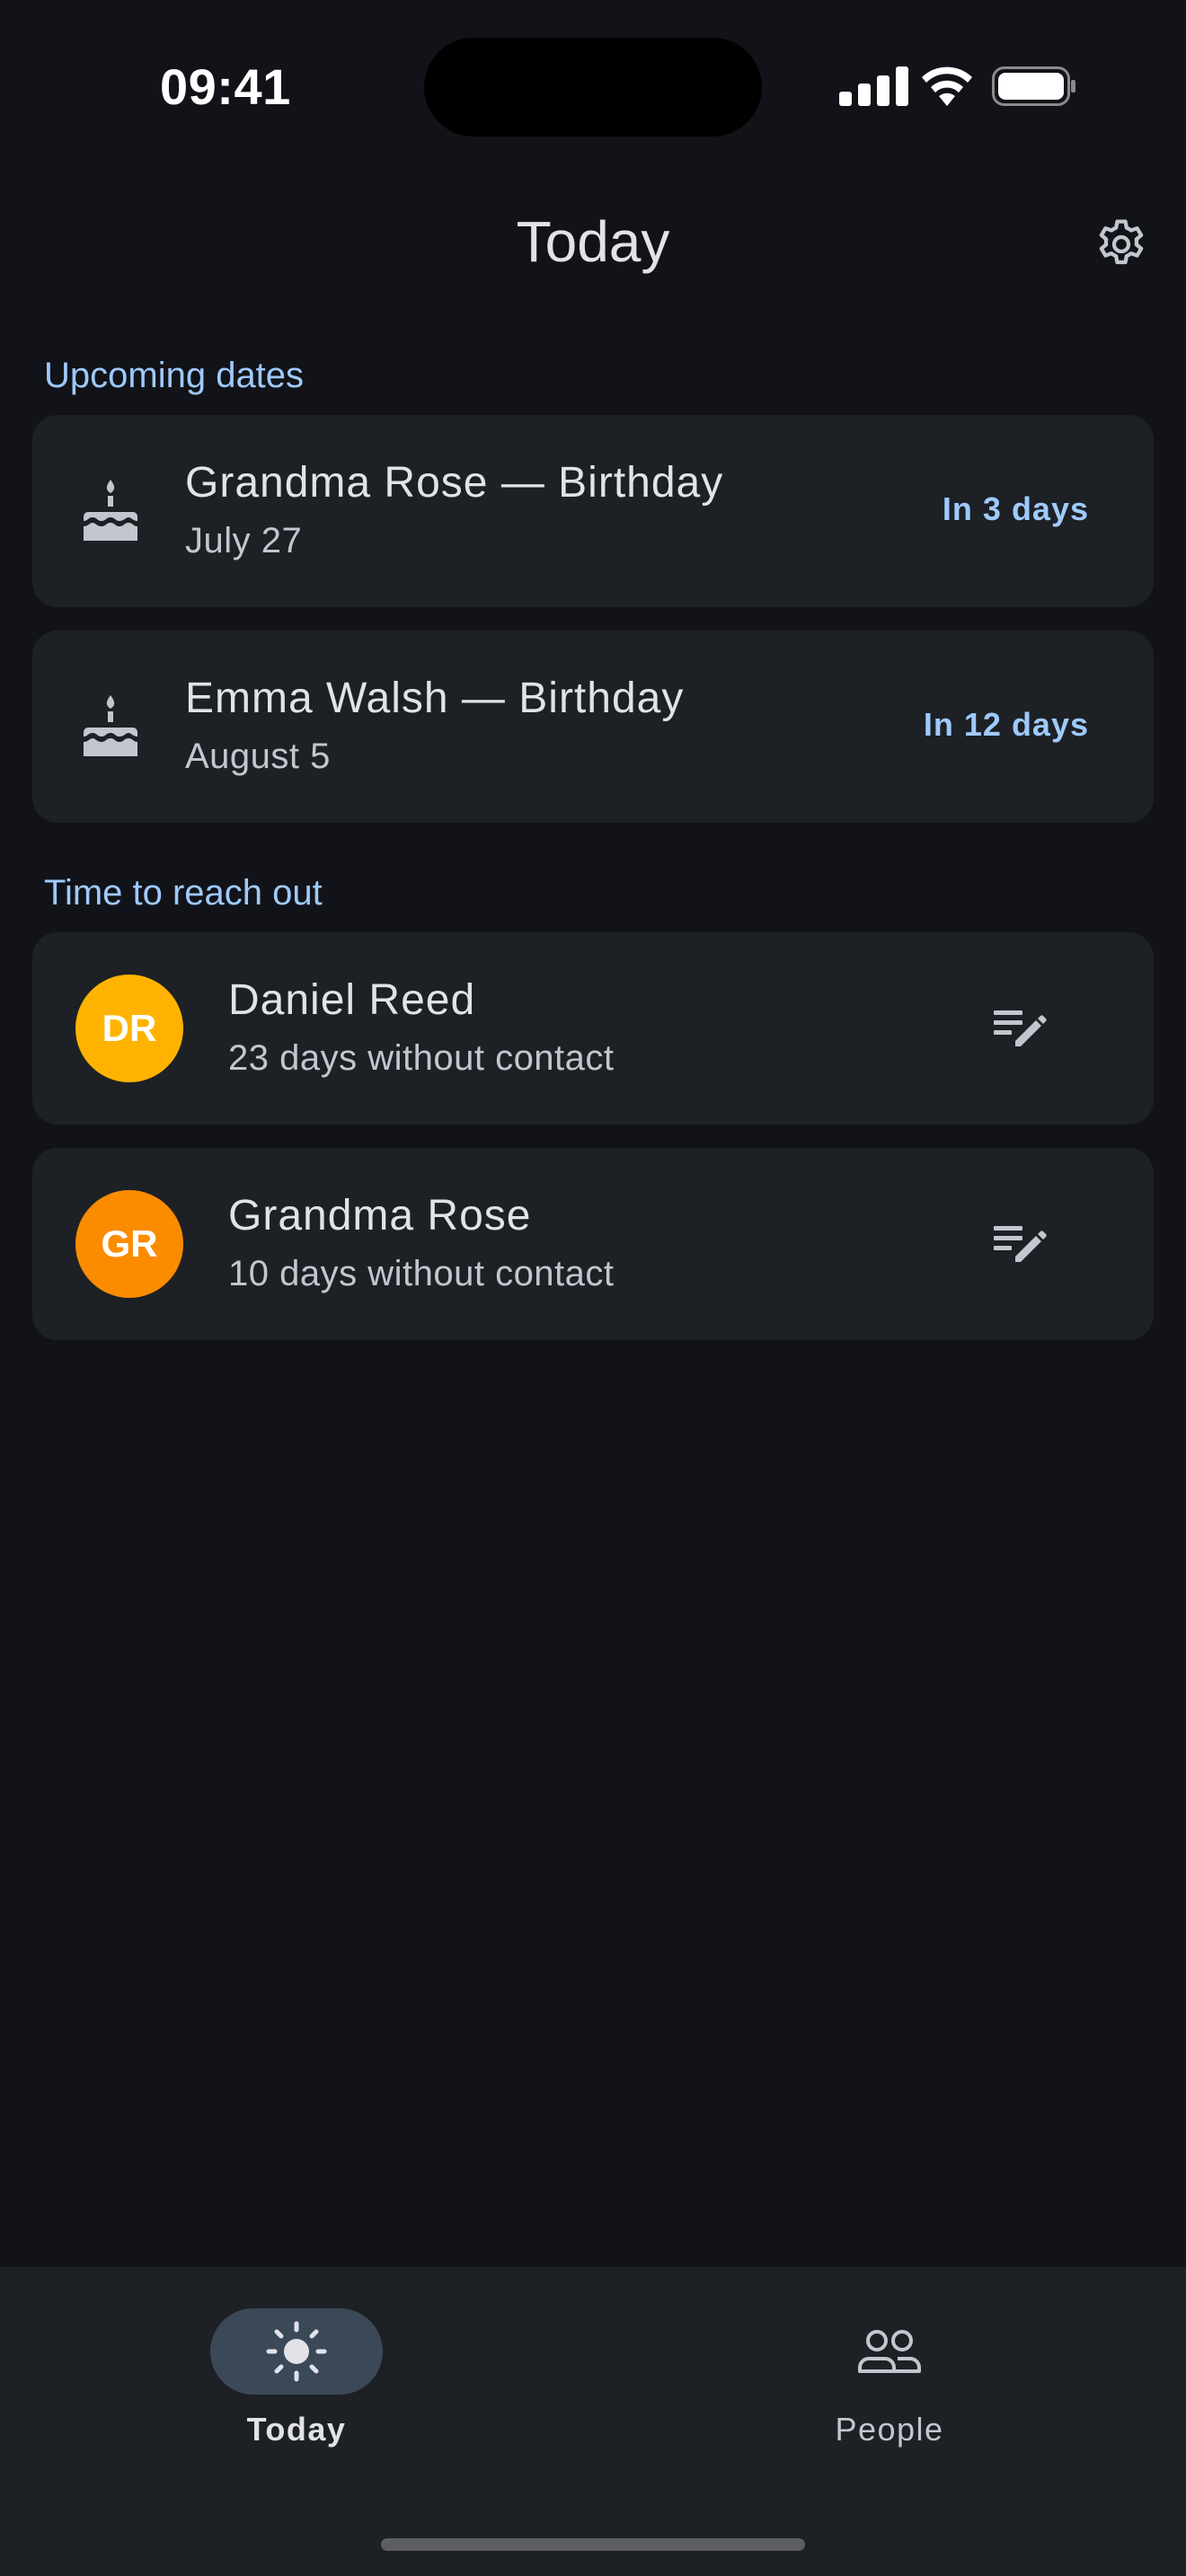 The image size is (1186, 2576). Describe the element at coordinates (174, 375) in the screenshot. I see `section-header-upcoming: Upcoming dates` at that location.